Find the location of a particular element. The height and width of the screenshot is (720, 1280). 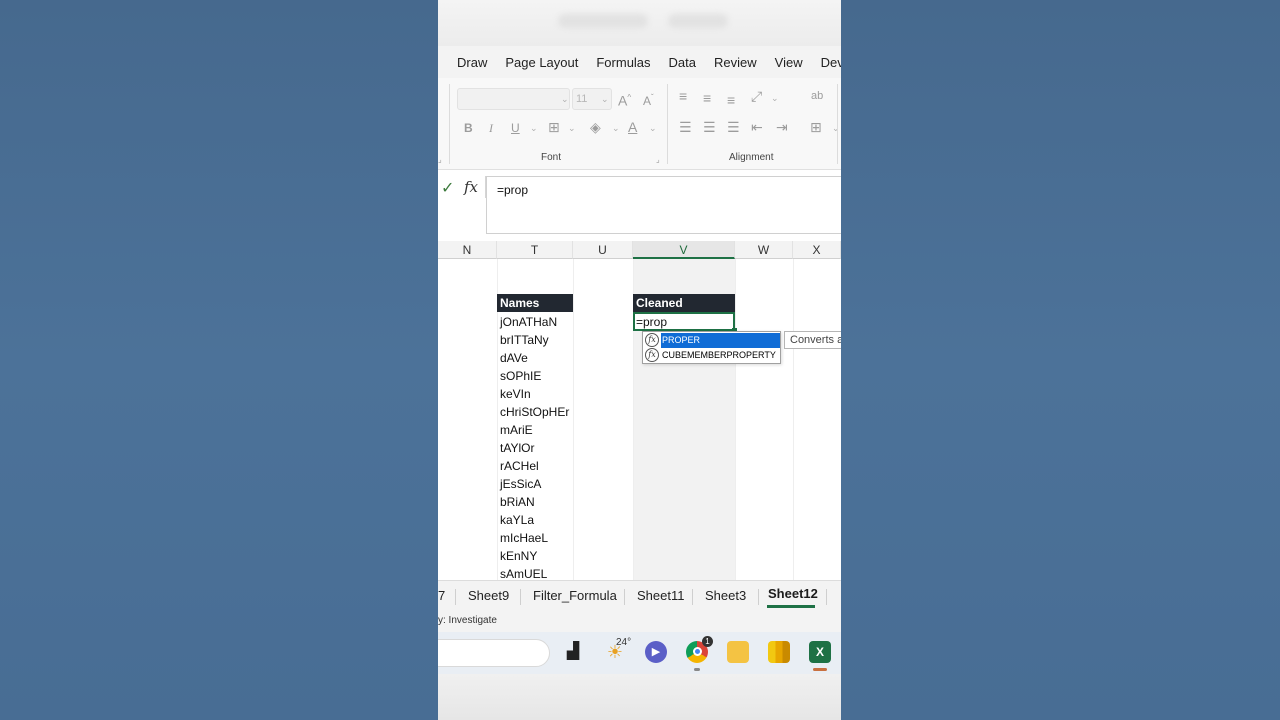

name-cell: kaYLa is located at coordinates (517, 520).